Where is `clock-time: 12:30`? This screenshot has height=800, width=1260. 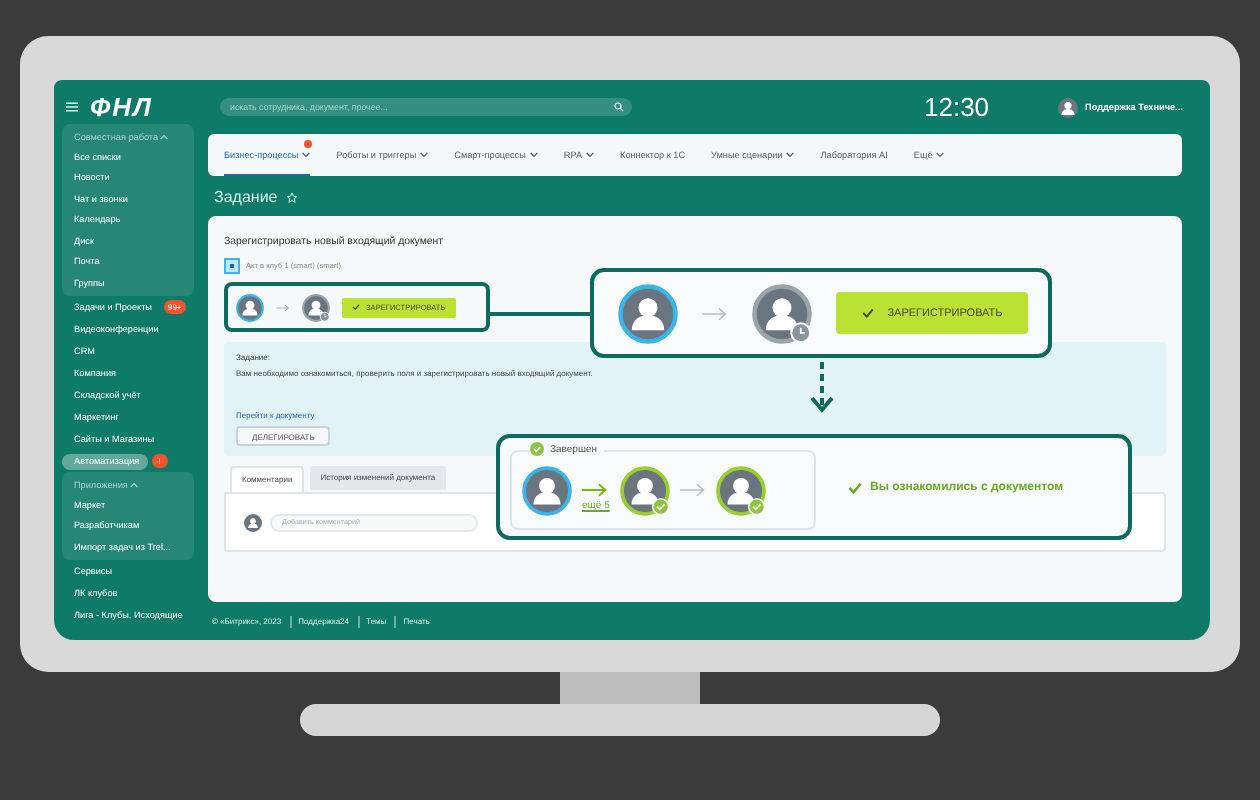
clock-time: 12:30 is located at coordinates (957, 107).